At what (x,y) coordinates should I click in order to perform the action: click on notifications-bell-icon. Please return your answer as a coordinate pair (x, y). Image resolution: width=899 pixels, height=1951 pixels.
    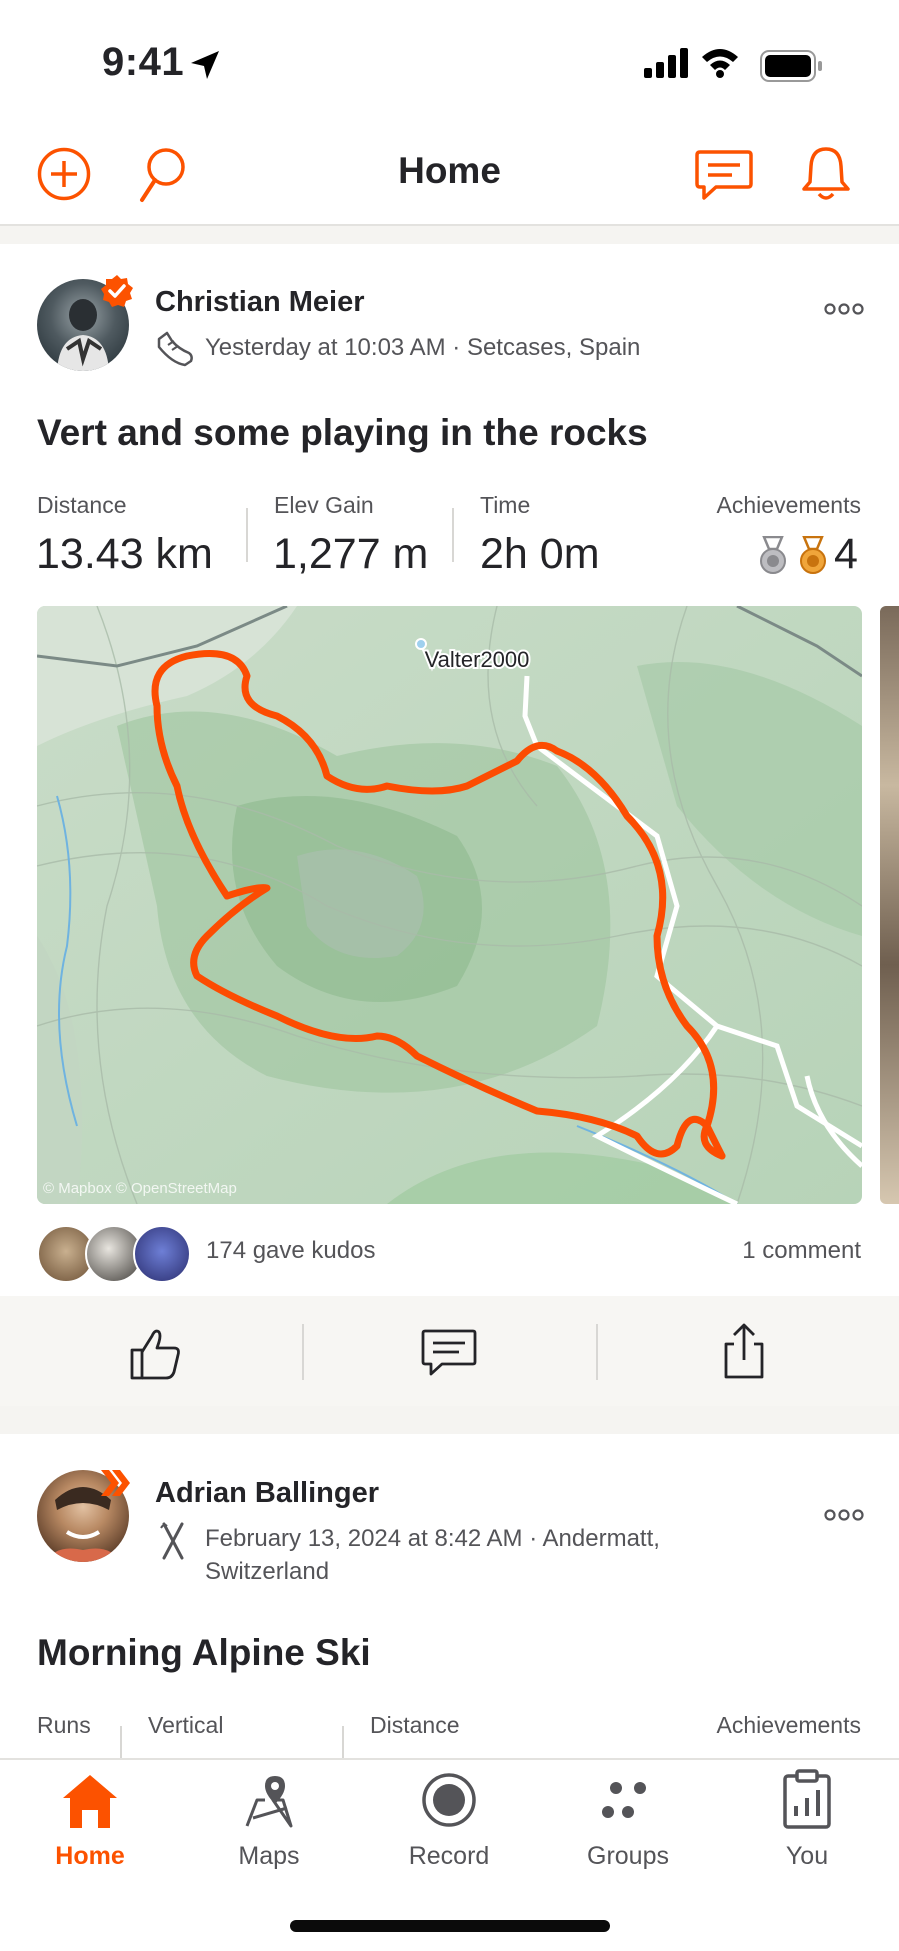
    Looking at the image, I should click on (826, 174).